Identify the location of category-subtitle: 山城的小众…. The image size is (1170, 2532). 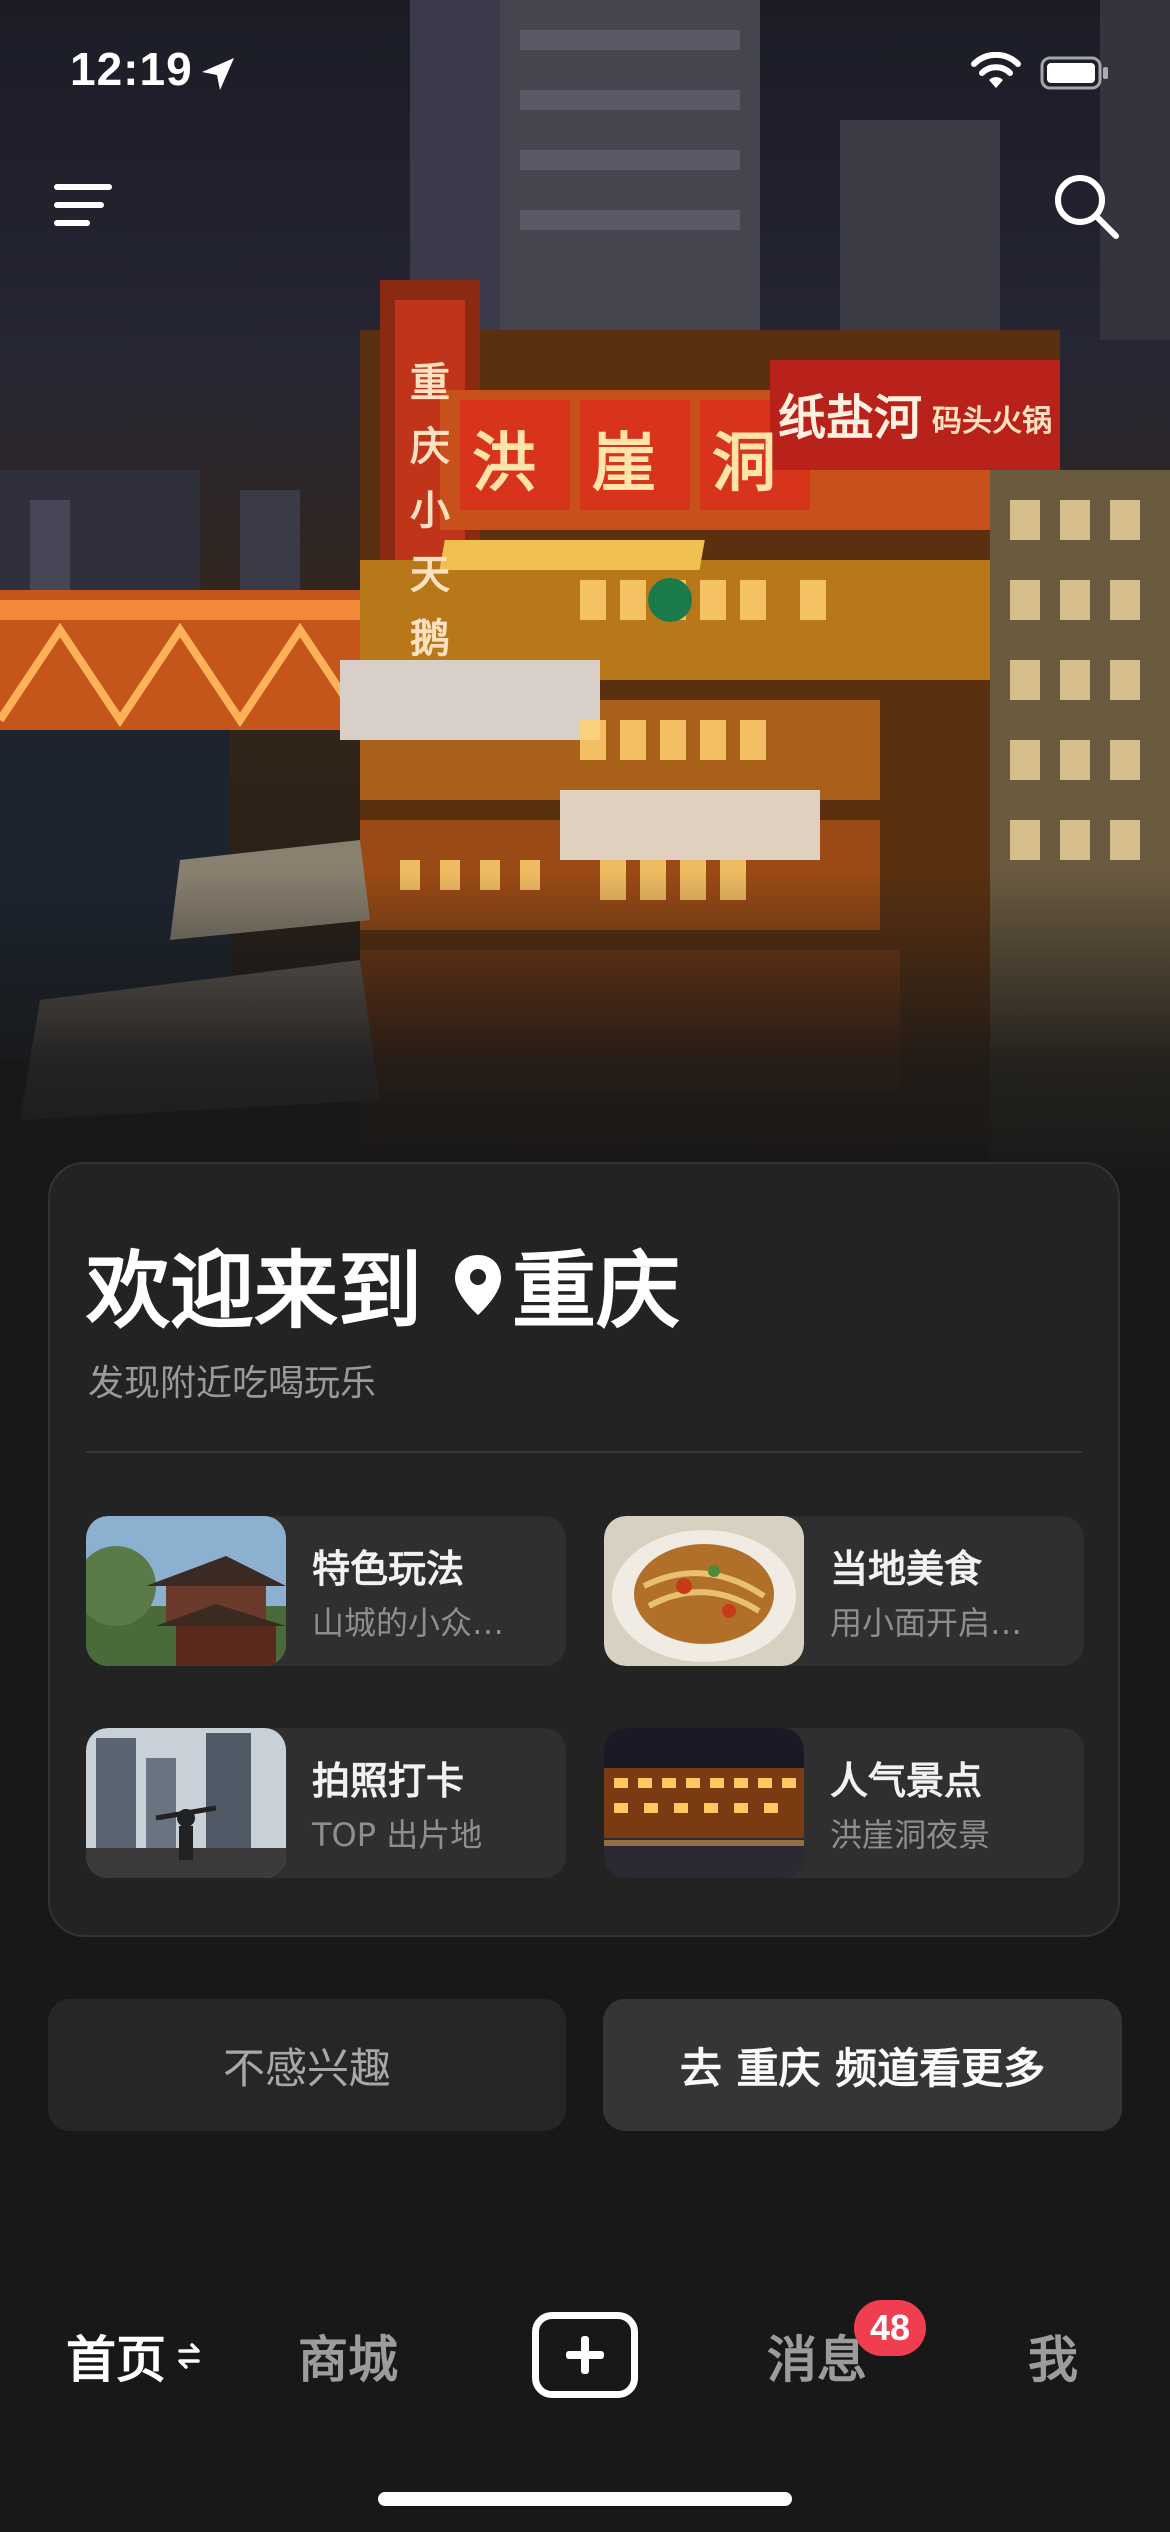
(408, 1623).